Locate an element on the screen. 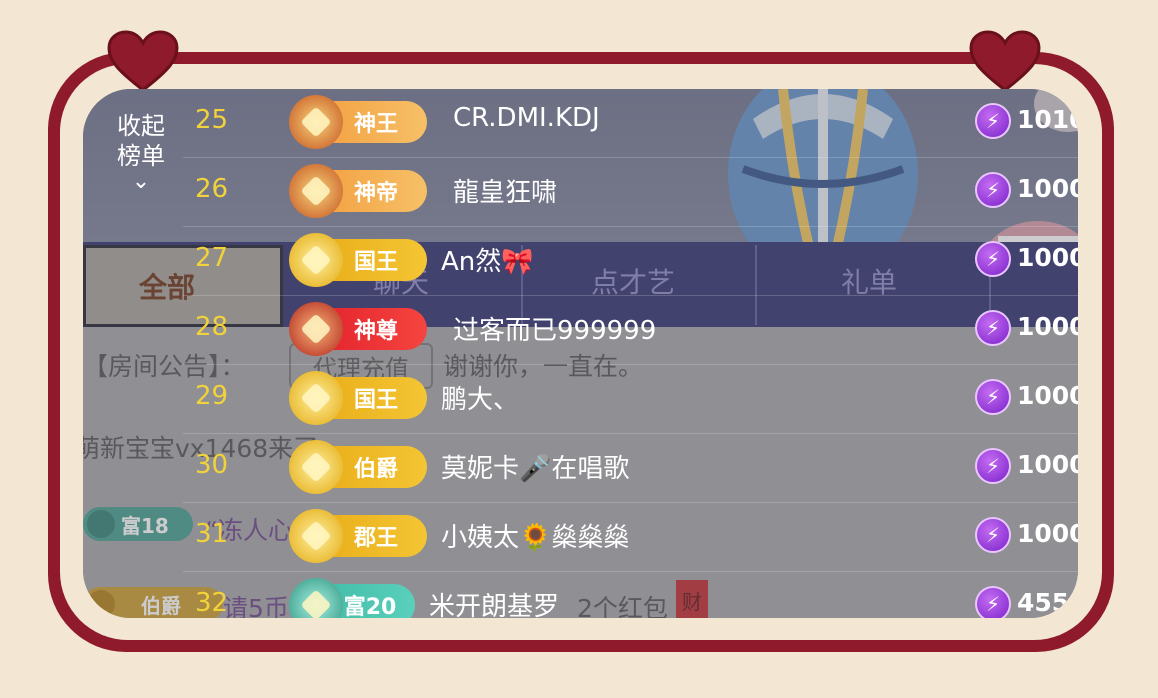 The height and width of the screenshot is (698, 1158). user-name: An然🎀 is located at coordinates (487, 259).